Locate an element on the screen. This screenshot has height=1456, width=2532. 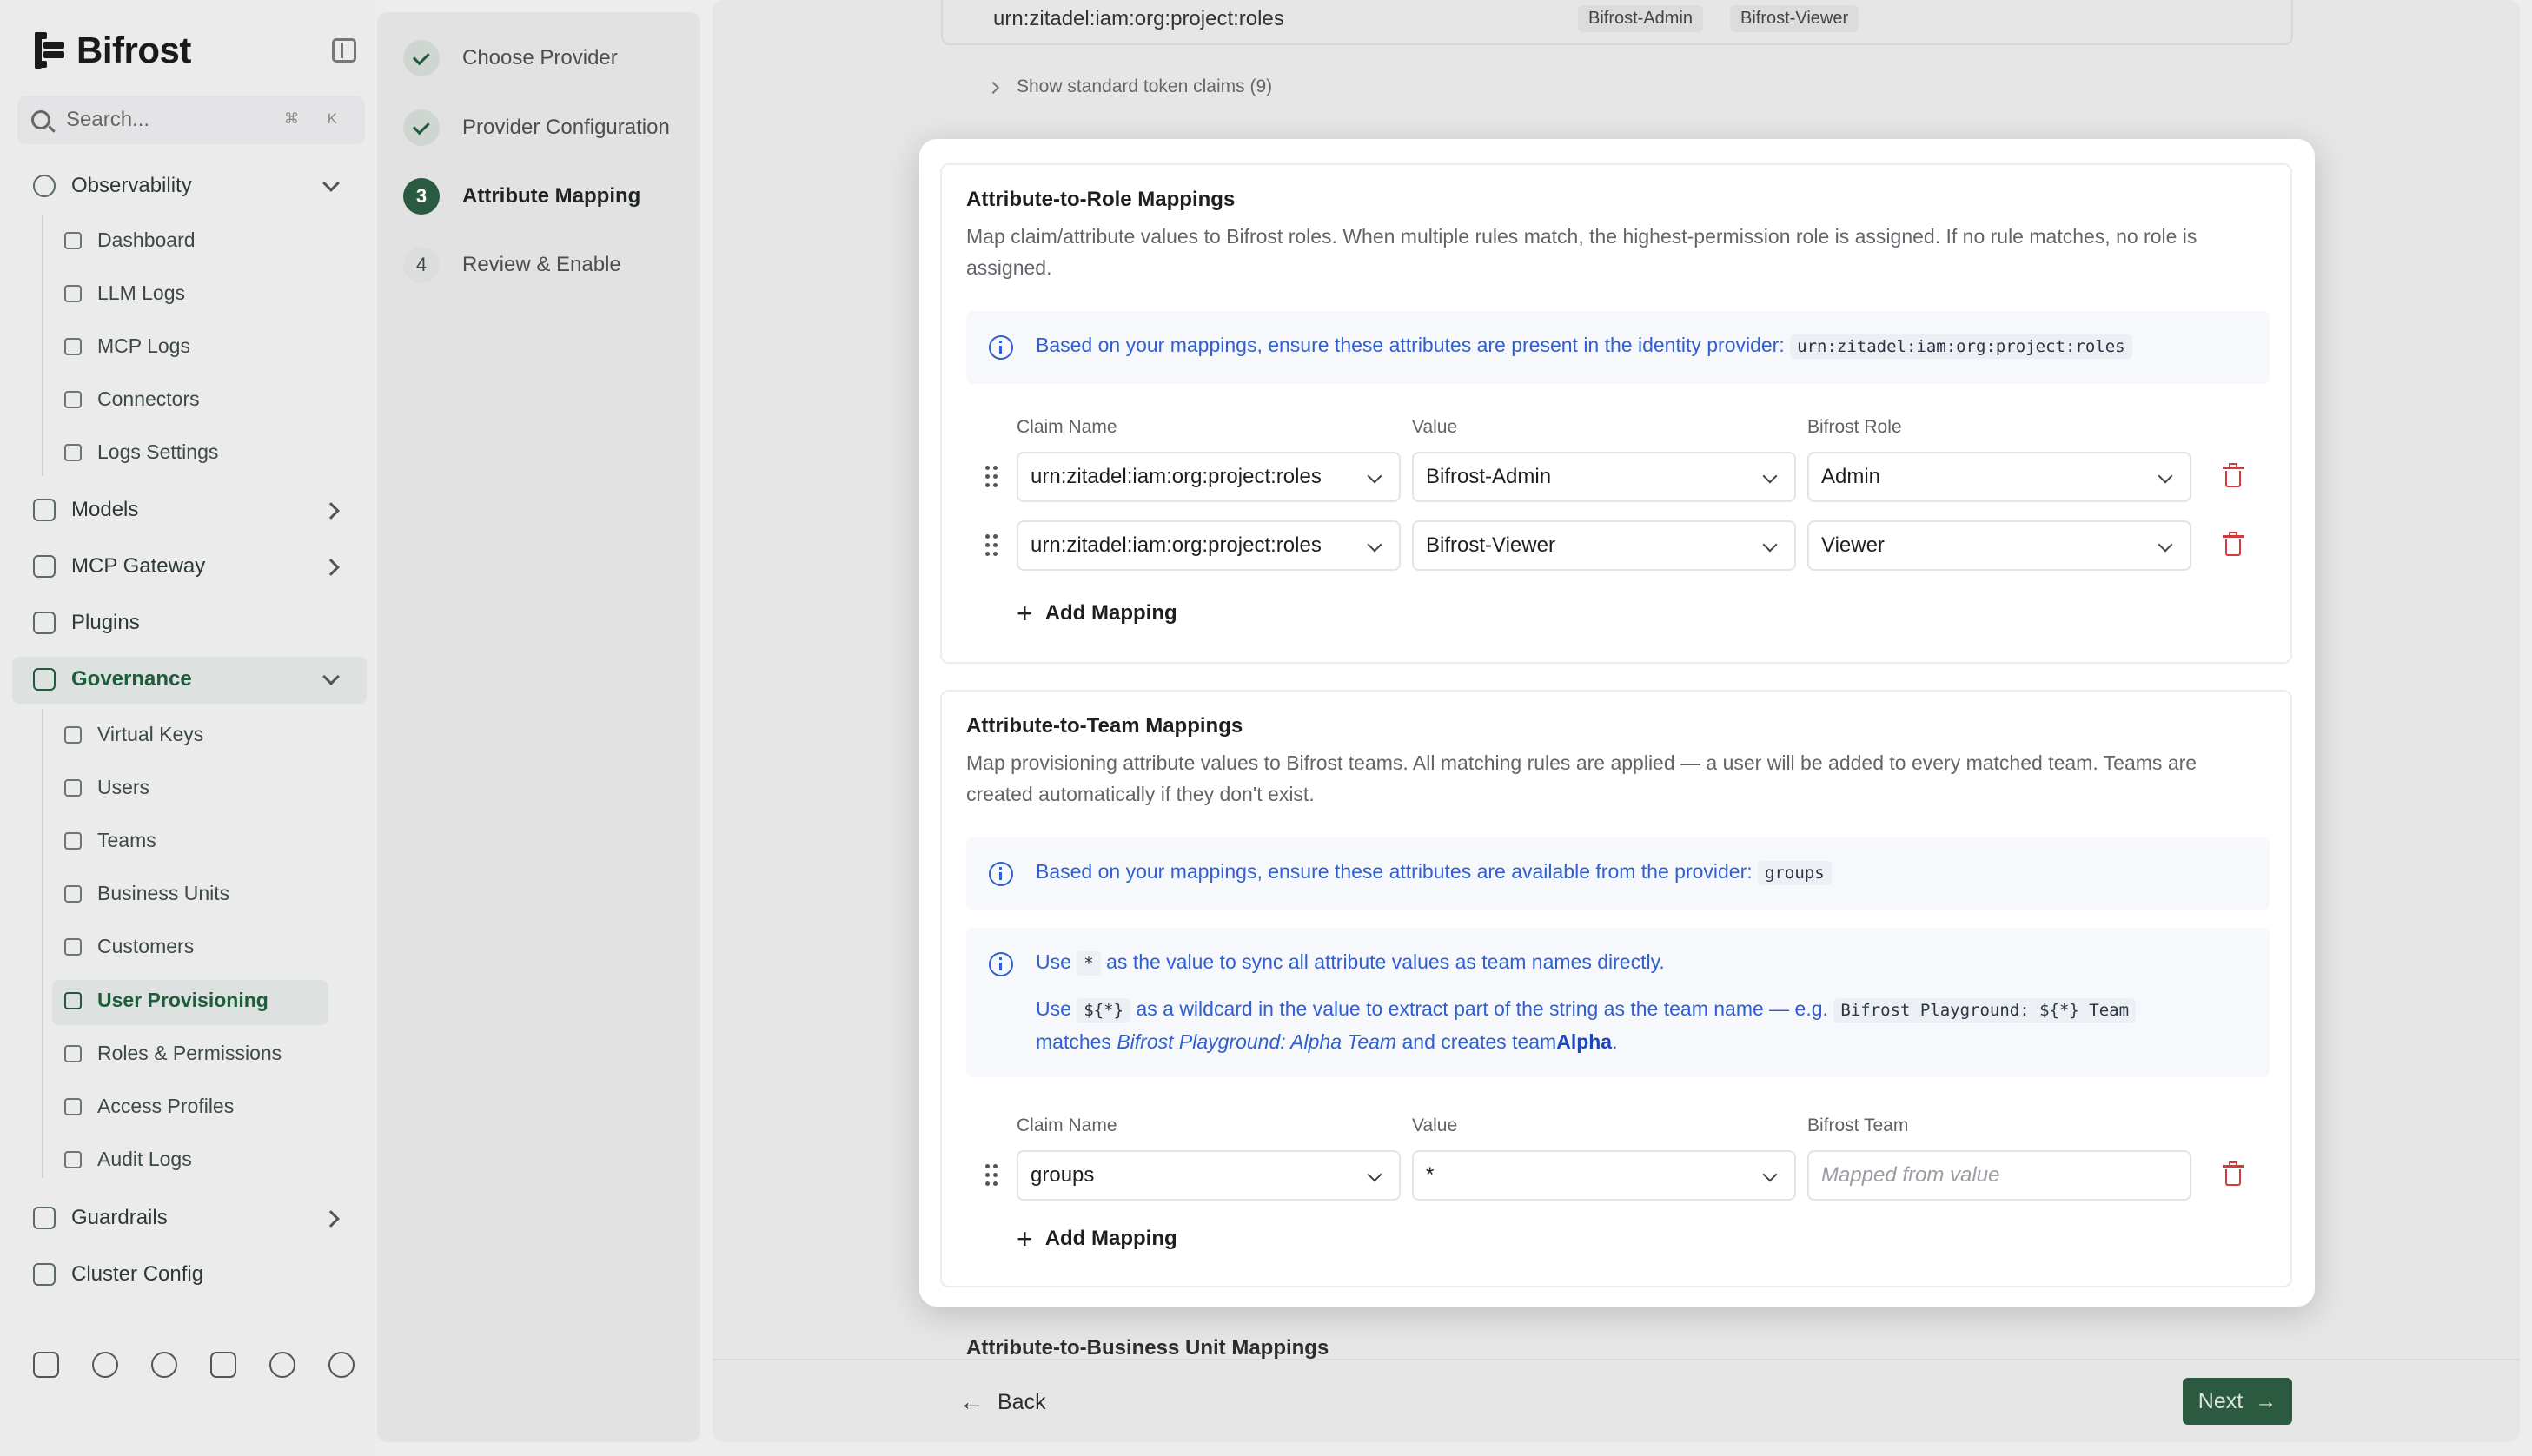
sidebar-item-guardrails: Guardrails is located at coordinates (100, 1218).